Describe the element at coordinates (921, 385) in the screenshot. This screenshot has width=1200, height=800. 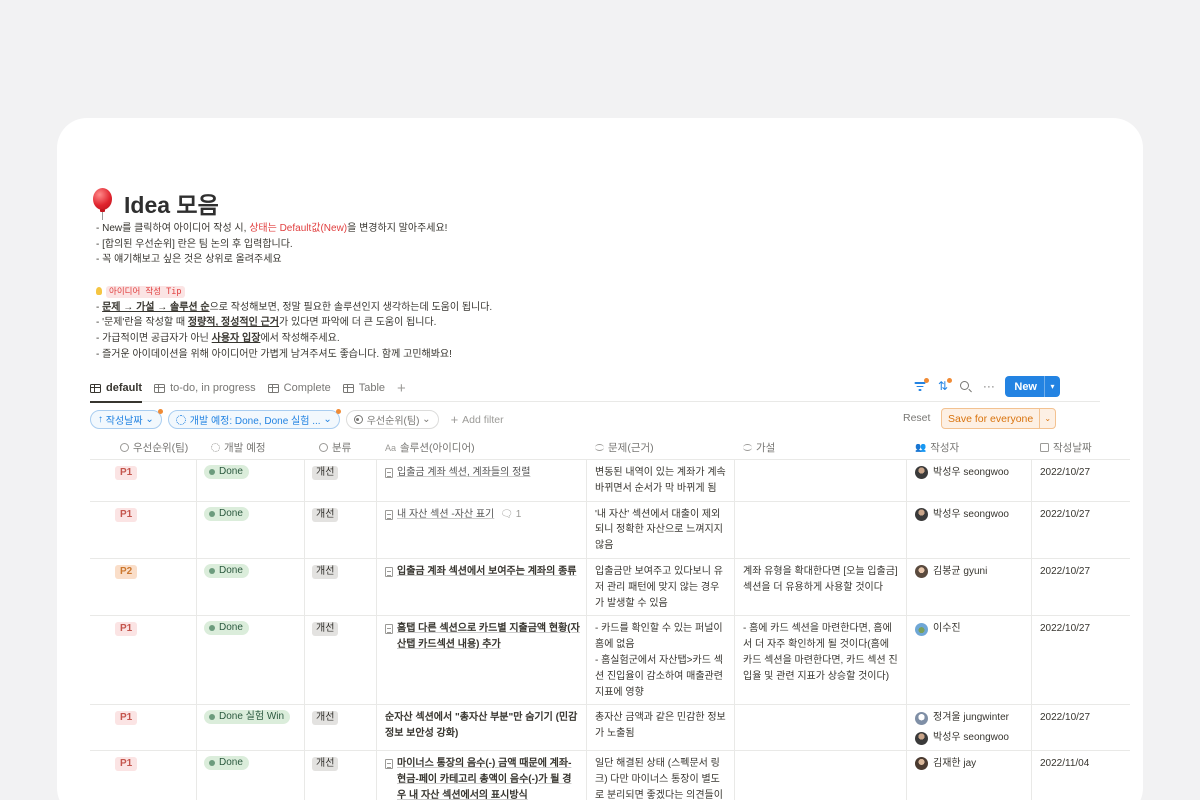
I see `filter-icon` at that location.